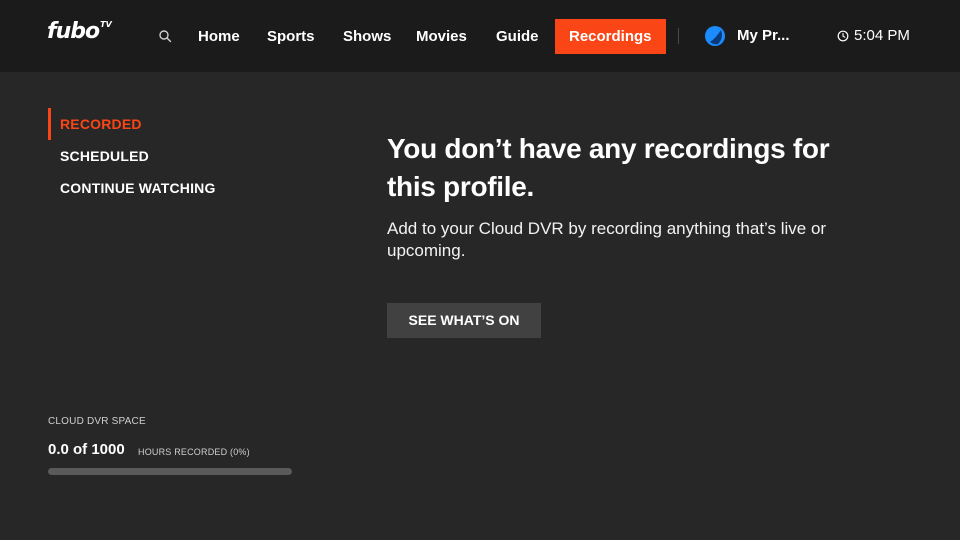 This screenshot has width=960, height=540. What do you see at coordinates (219, 36) in the screenshot?
I see `nav-home: Home` at bounding box center [219, 36].